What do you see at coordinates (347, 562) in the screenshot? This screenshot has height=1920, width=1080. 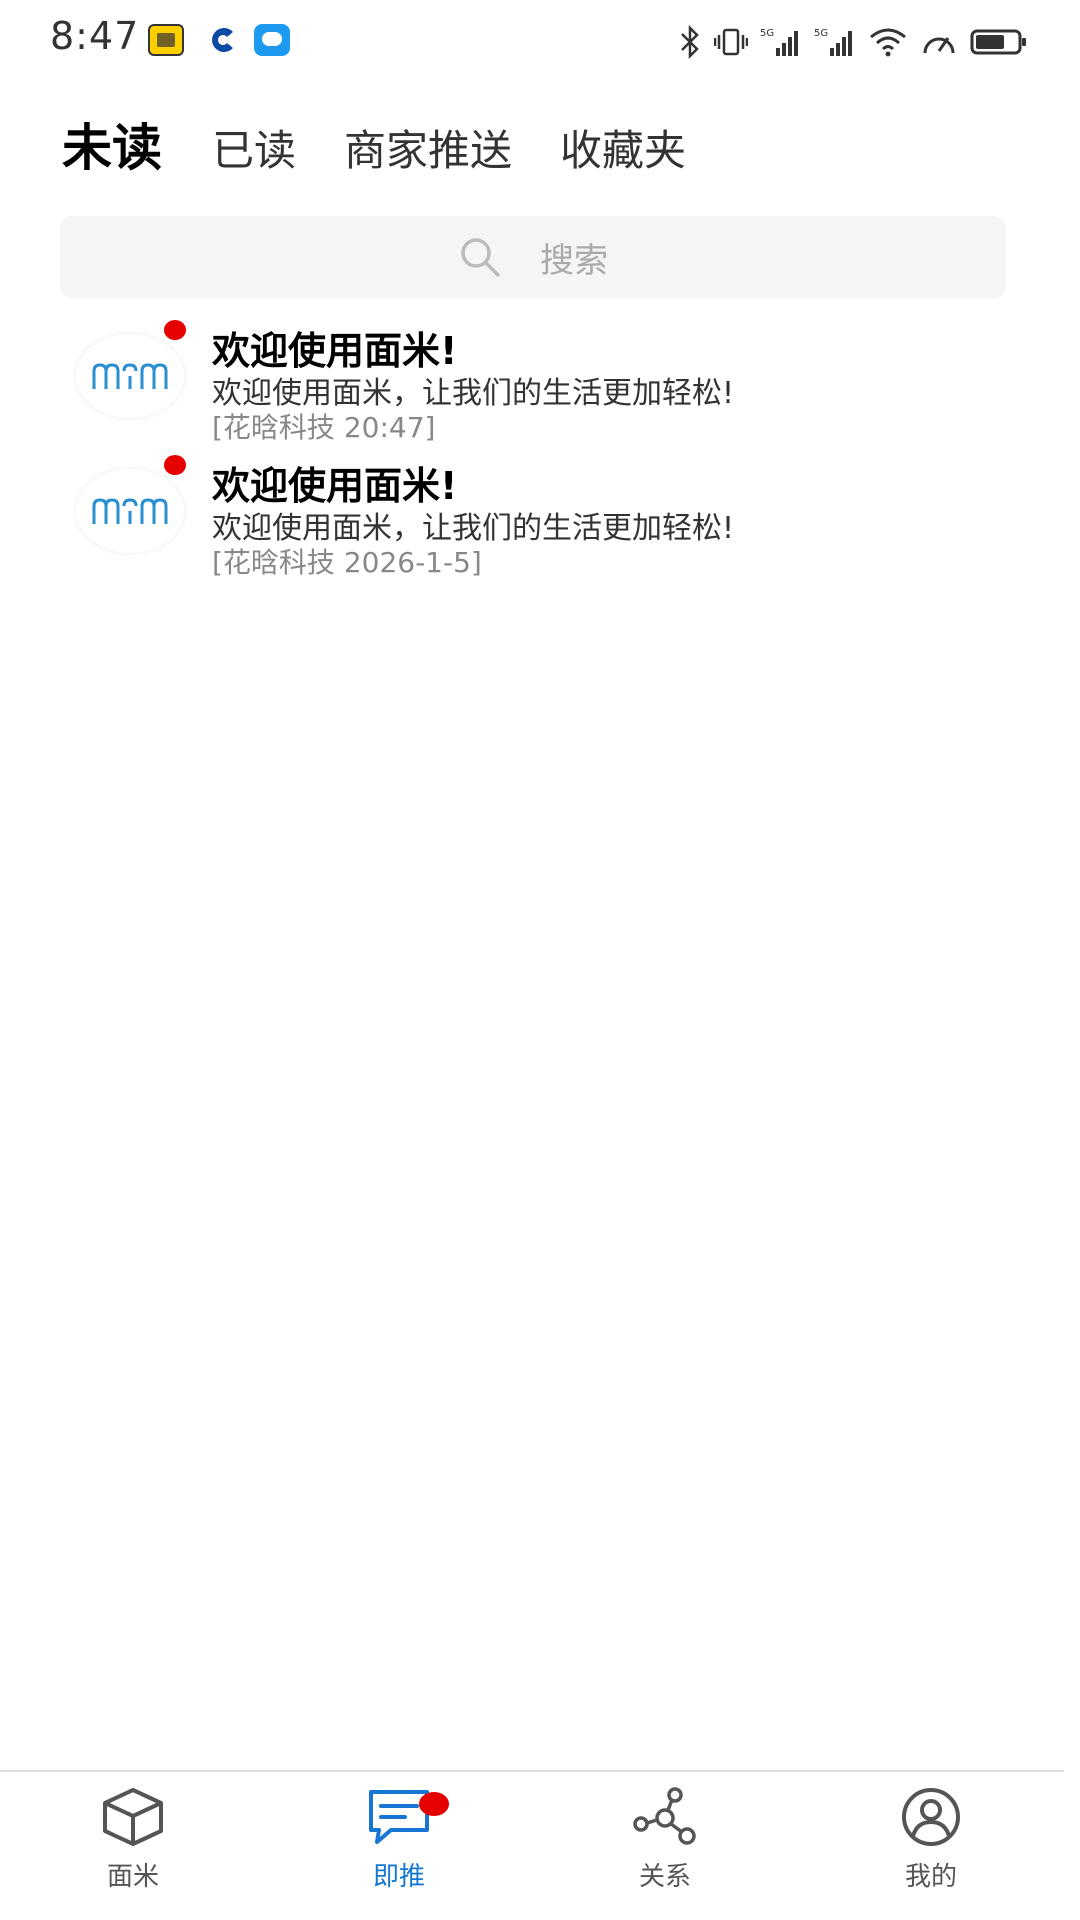 I see `message-meta: [花晗科技 2026-1-5]` at bounding box center [347, 562].